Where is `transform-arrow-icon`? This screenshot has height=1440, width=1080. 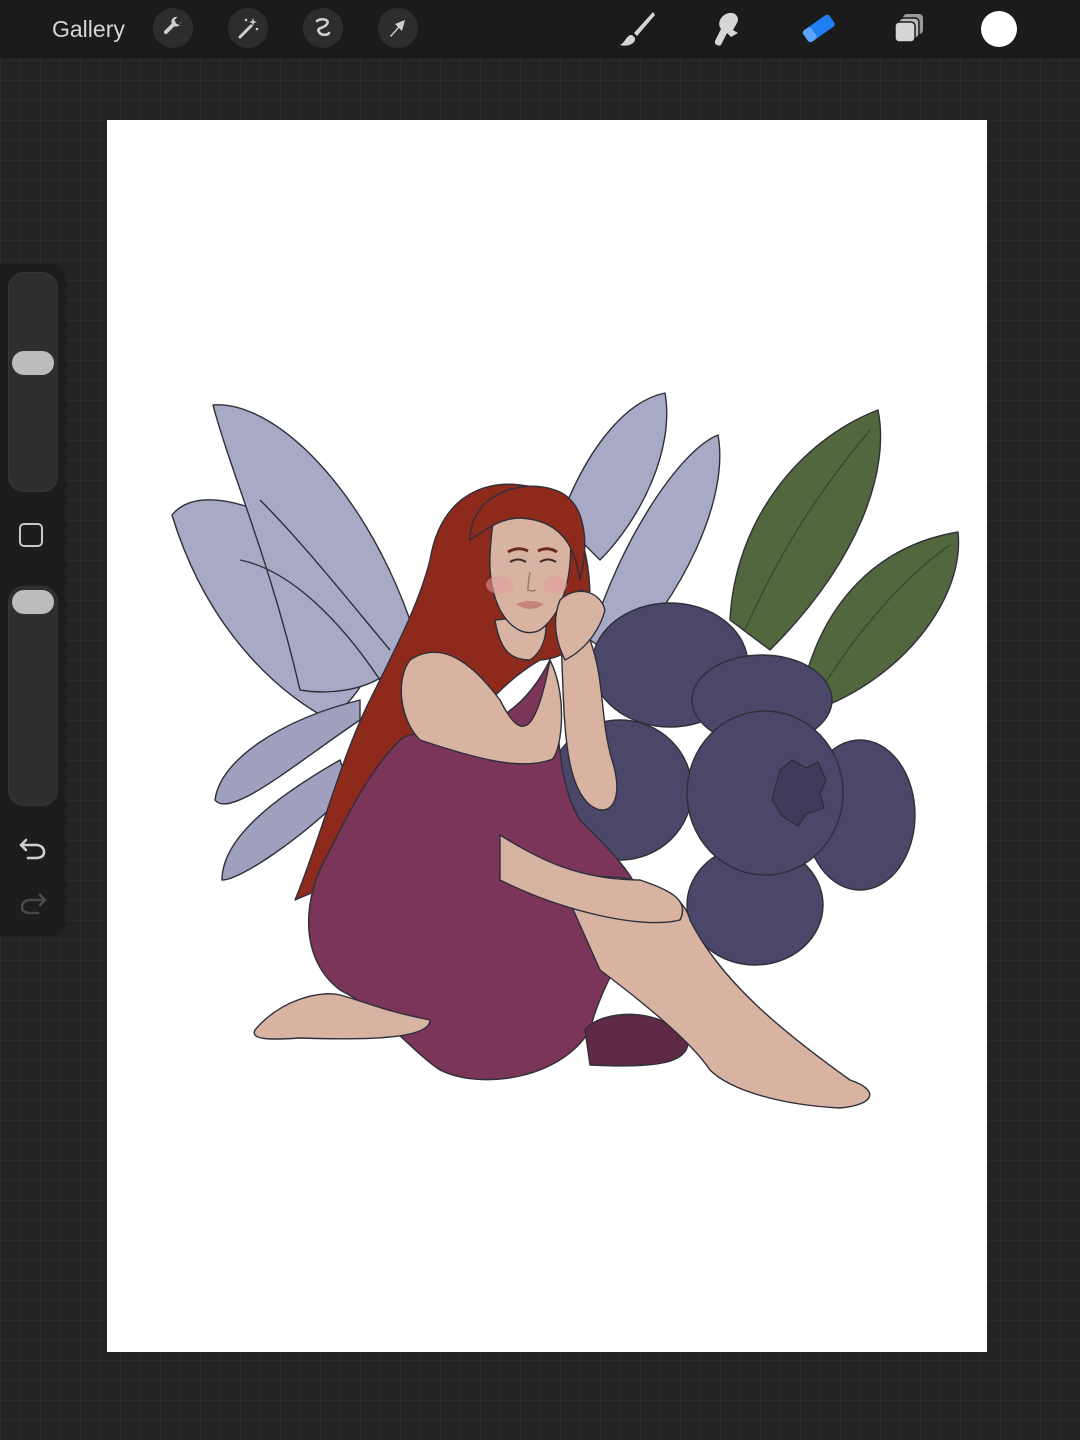 transform-arrow-icon is located at coordinates (397, 28).